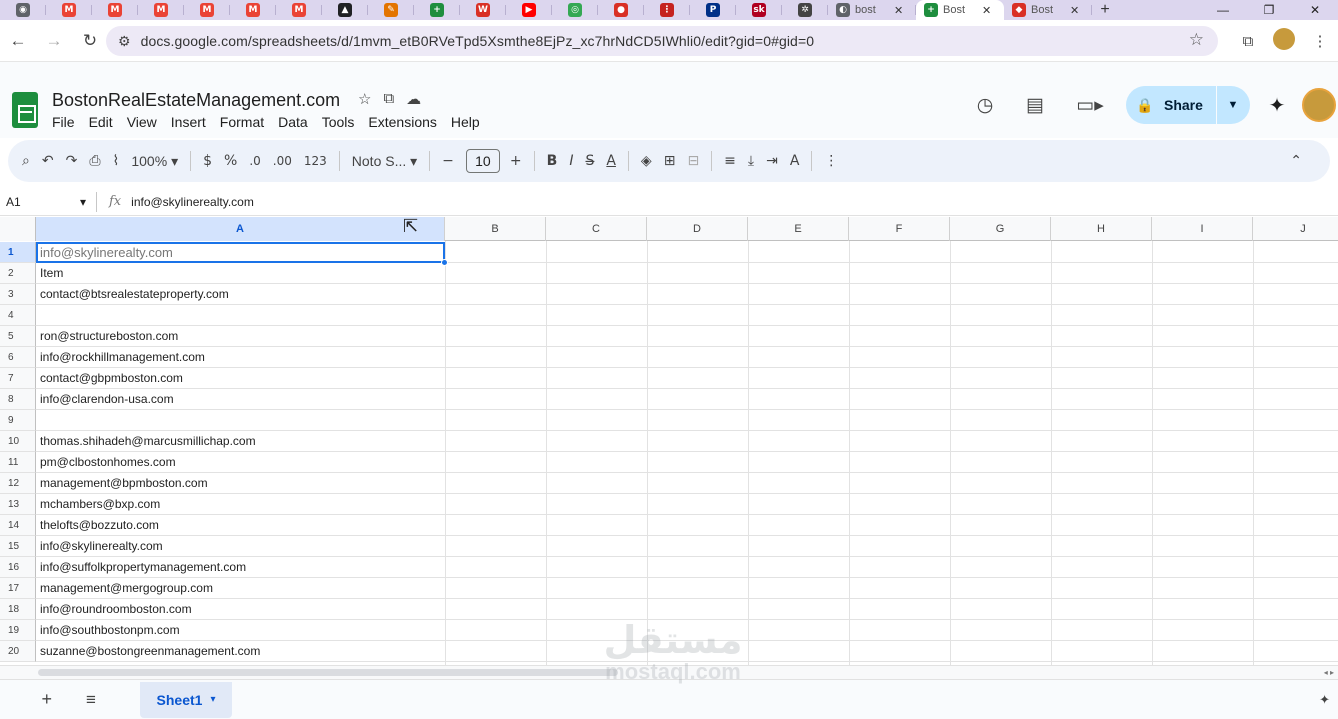  I want to click on bookmark-star-icon: ☆, so click(1196, 40).